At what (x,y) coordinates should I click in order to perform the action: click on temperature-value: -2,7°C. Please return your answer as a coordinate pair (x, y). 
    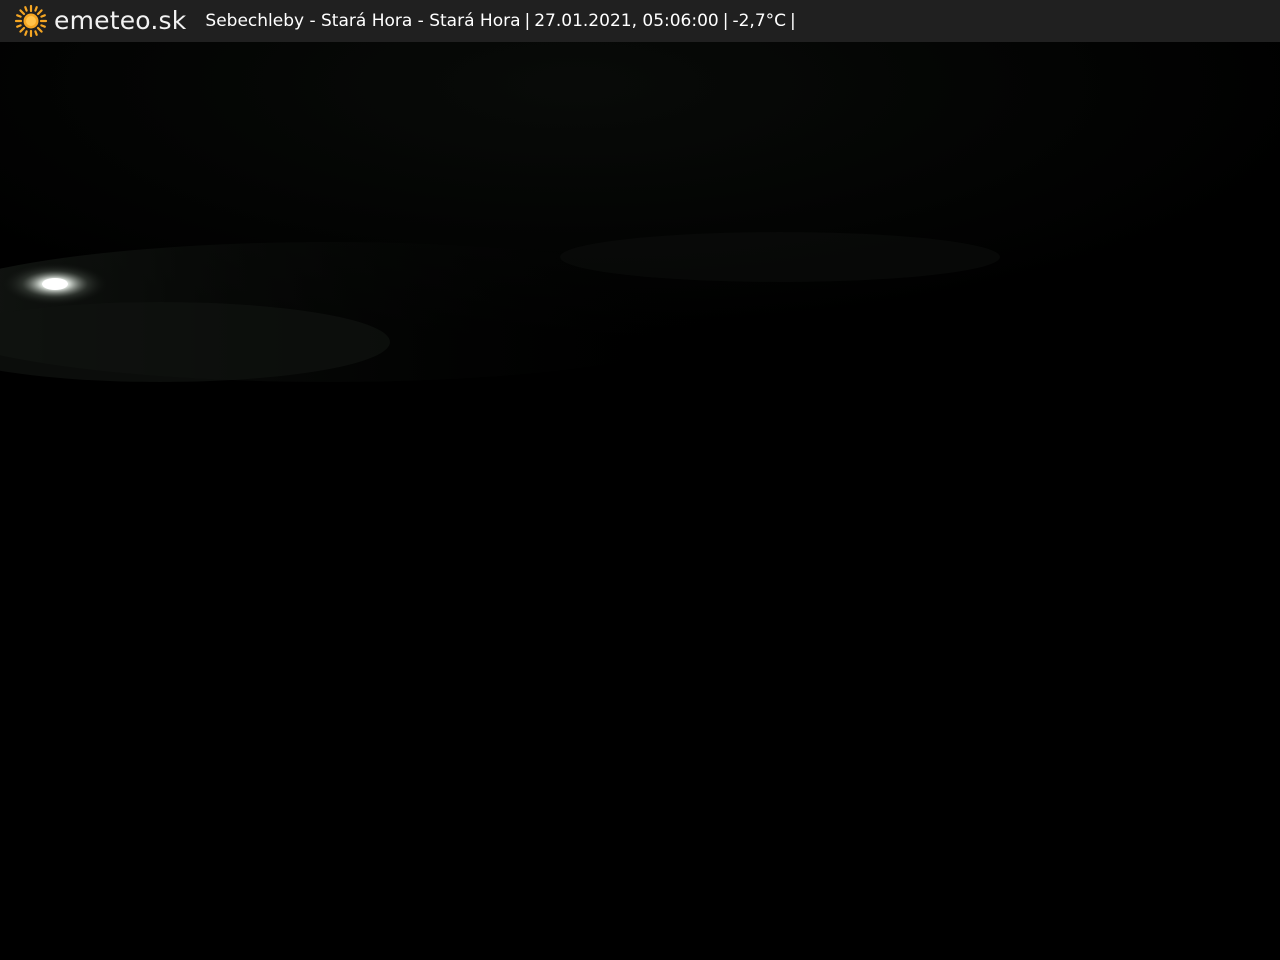
    Looking at the image, I should click on (759, 21).